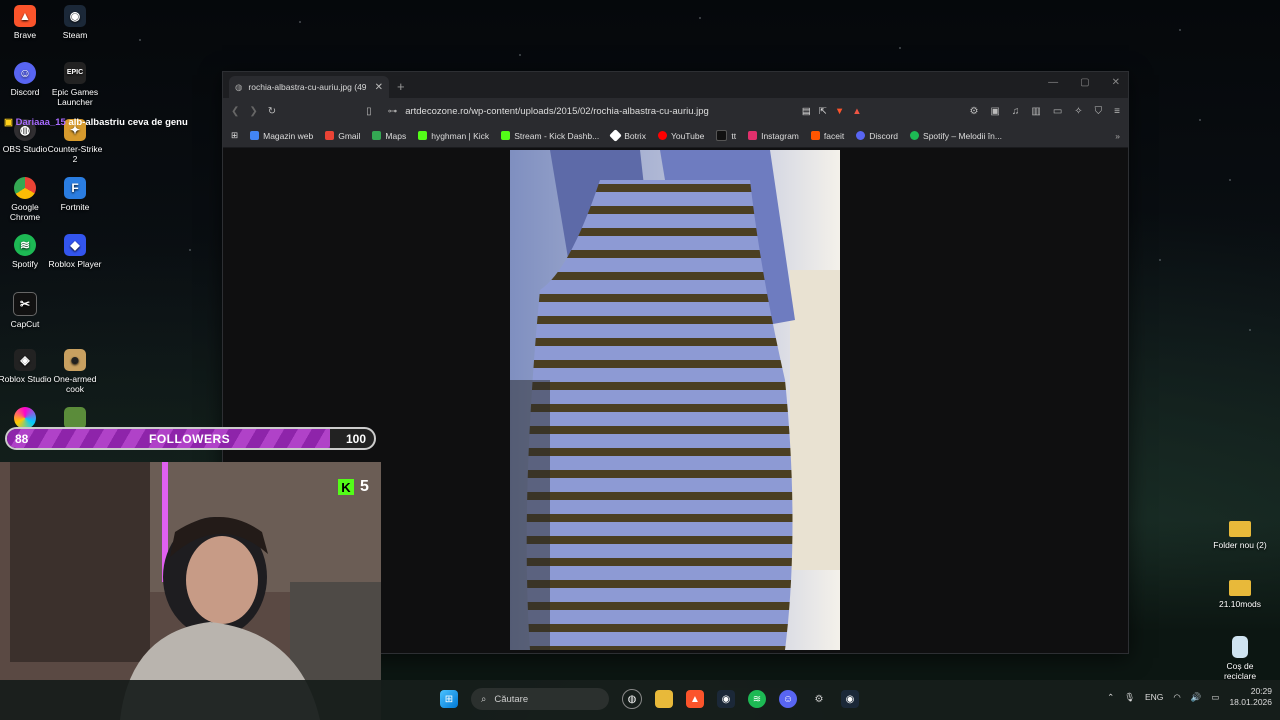 The image size is (1280, 720). I want to click on start-button: ⊞, so click(449, 699).